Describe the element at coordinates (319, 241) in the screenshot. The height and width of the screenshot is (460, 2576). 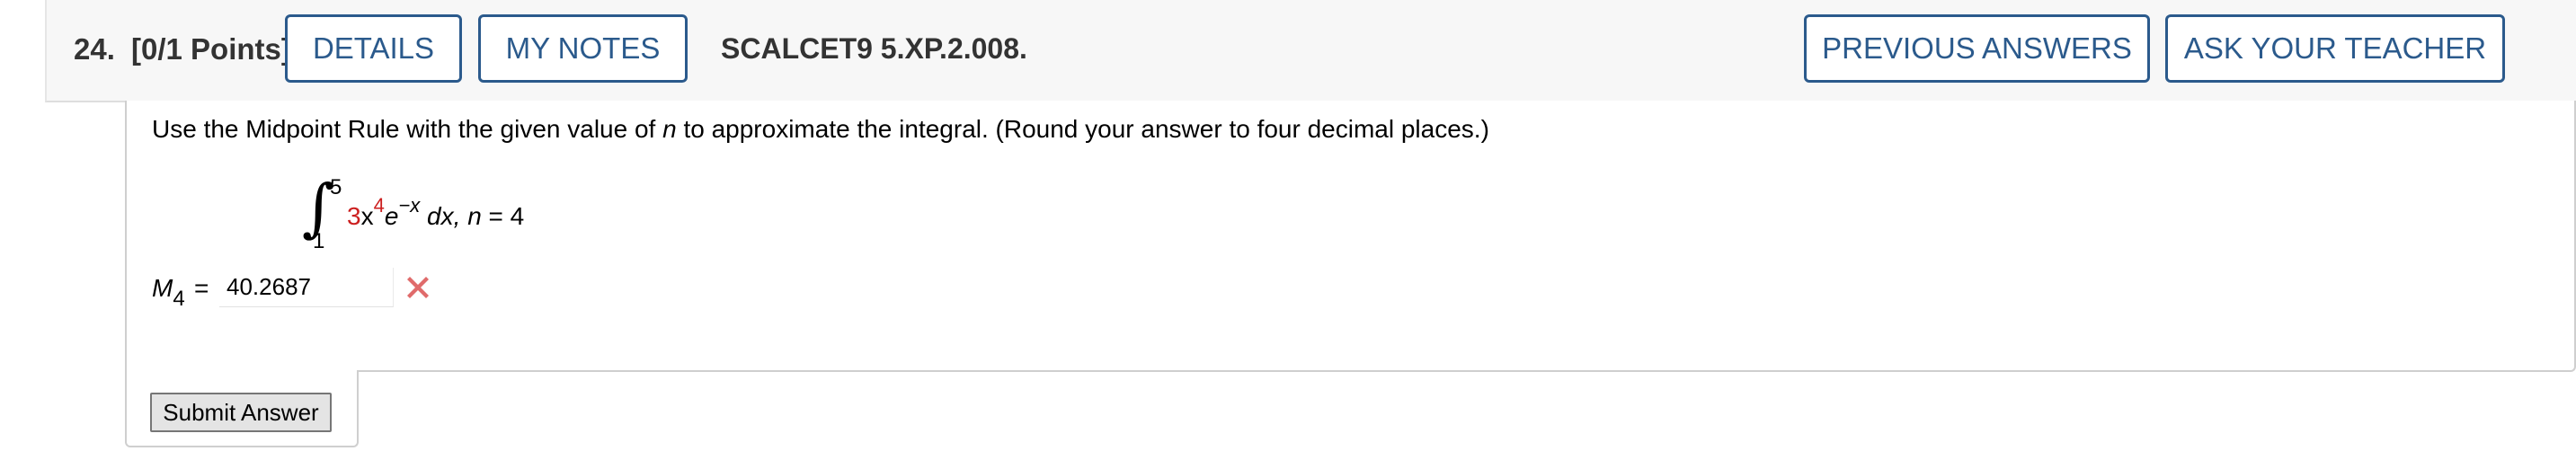
I see `integral-lower-limit: 1` at that location.